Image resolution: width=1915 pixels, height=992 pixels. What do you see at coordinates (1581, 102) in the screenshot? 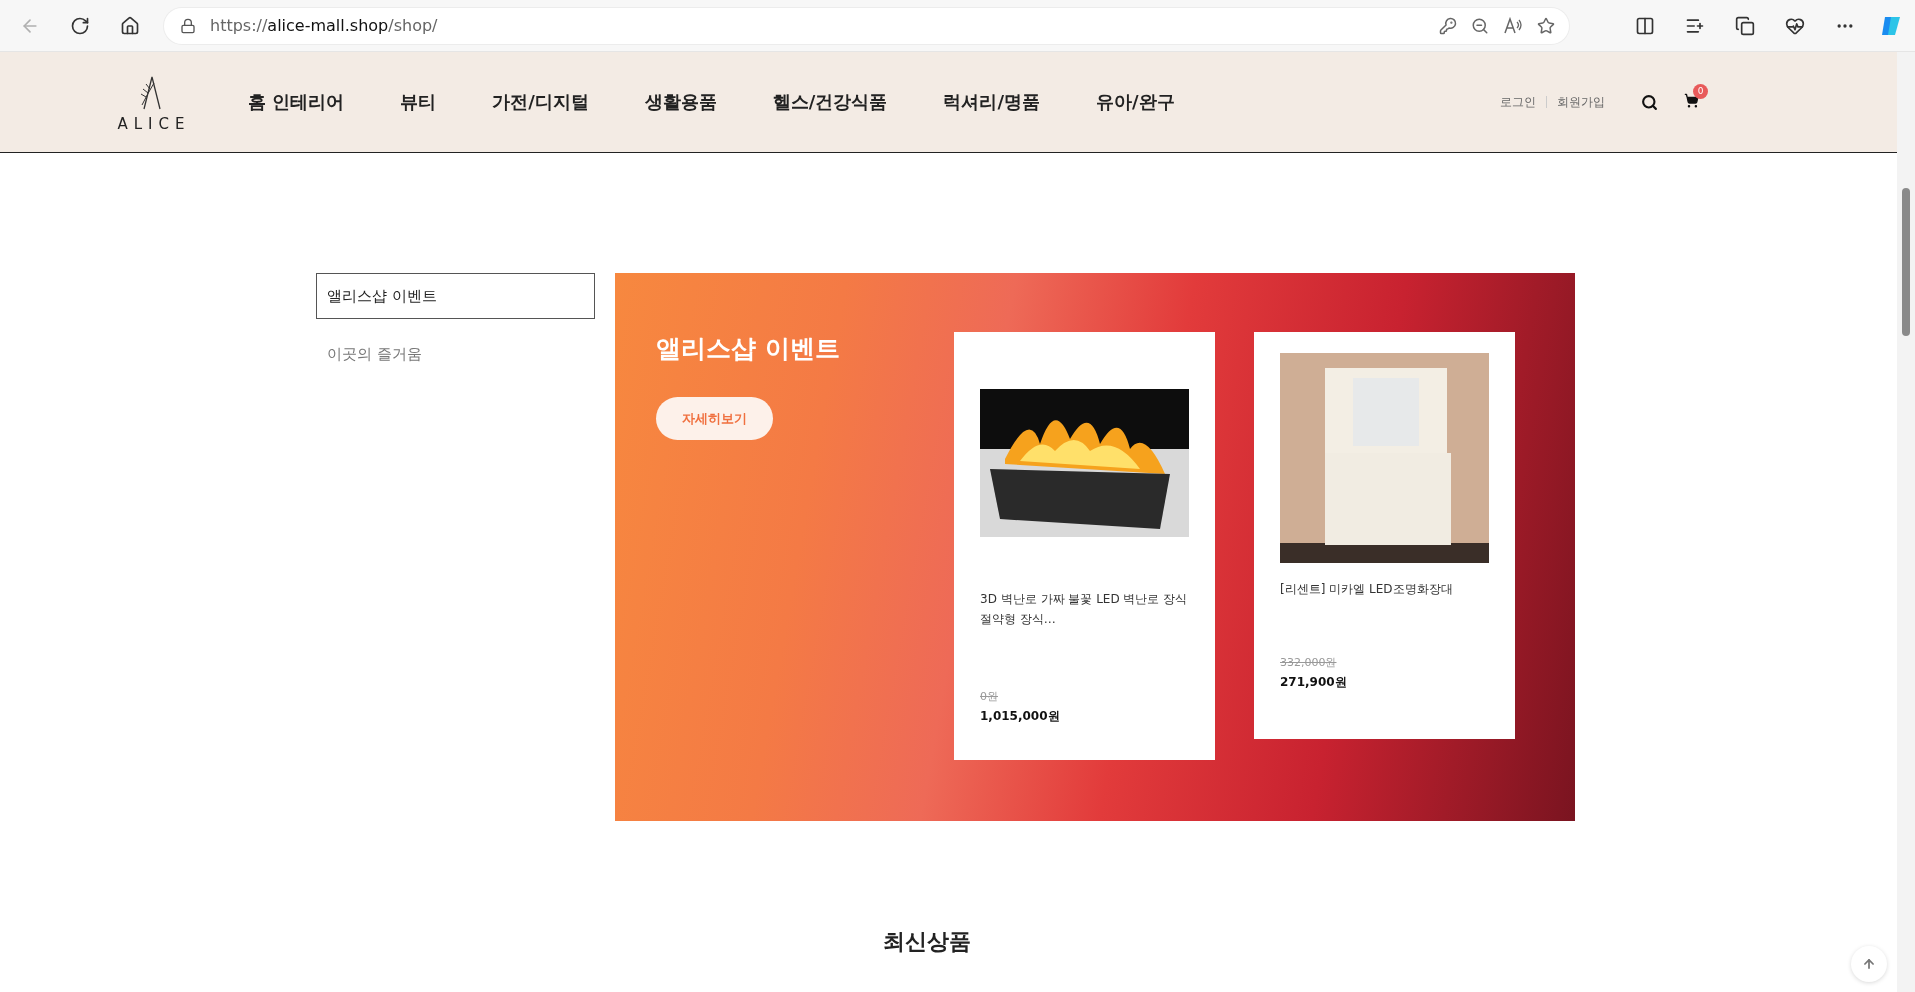
I see `account-link: 회원가입` at bounding box center [1581, 102].